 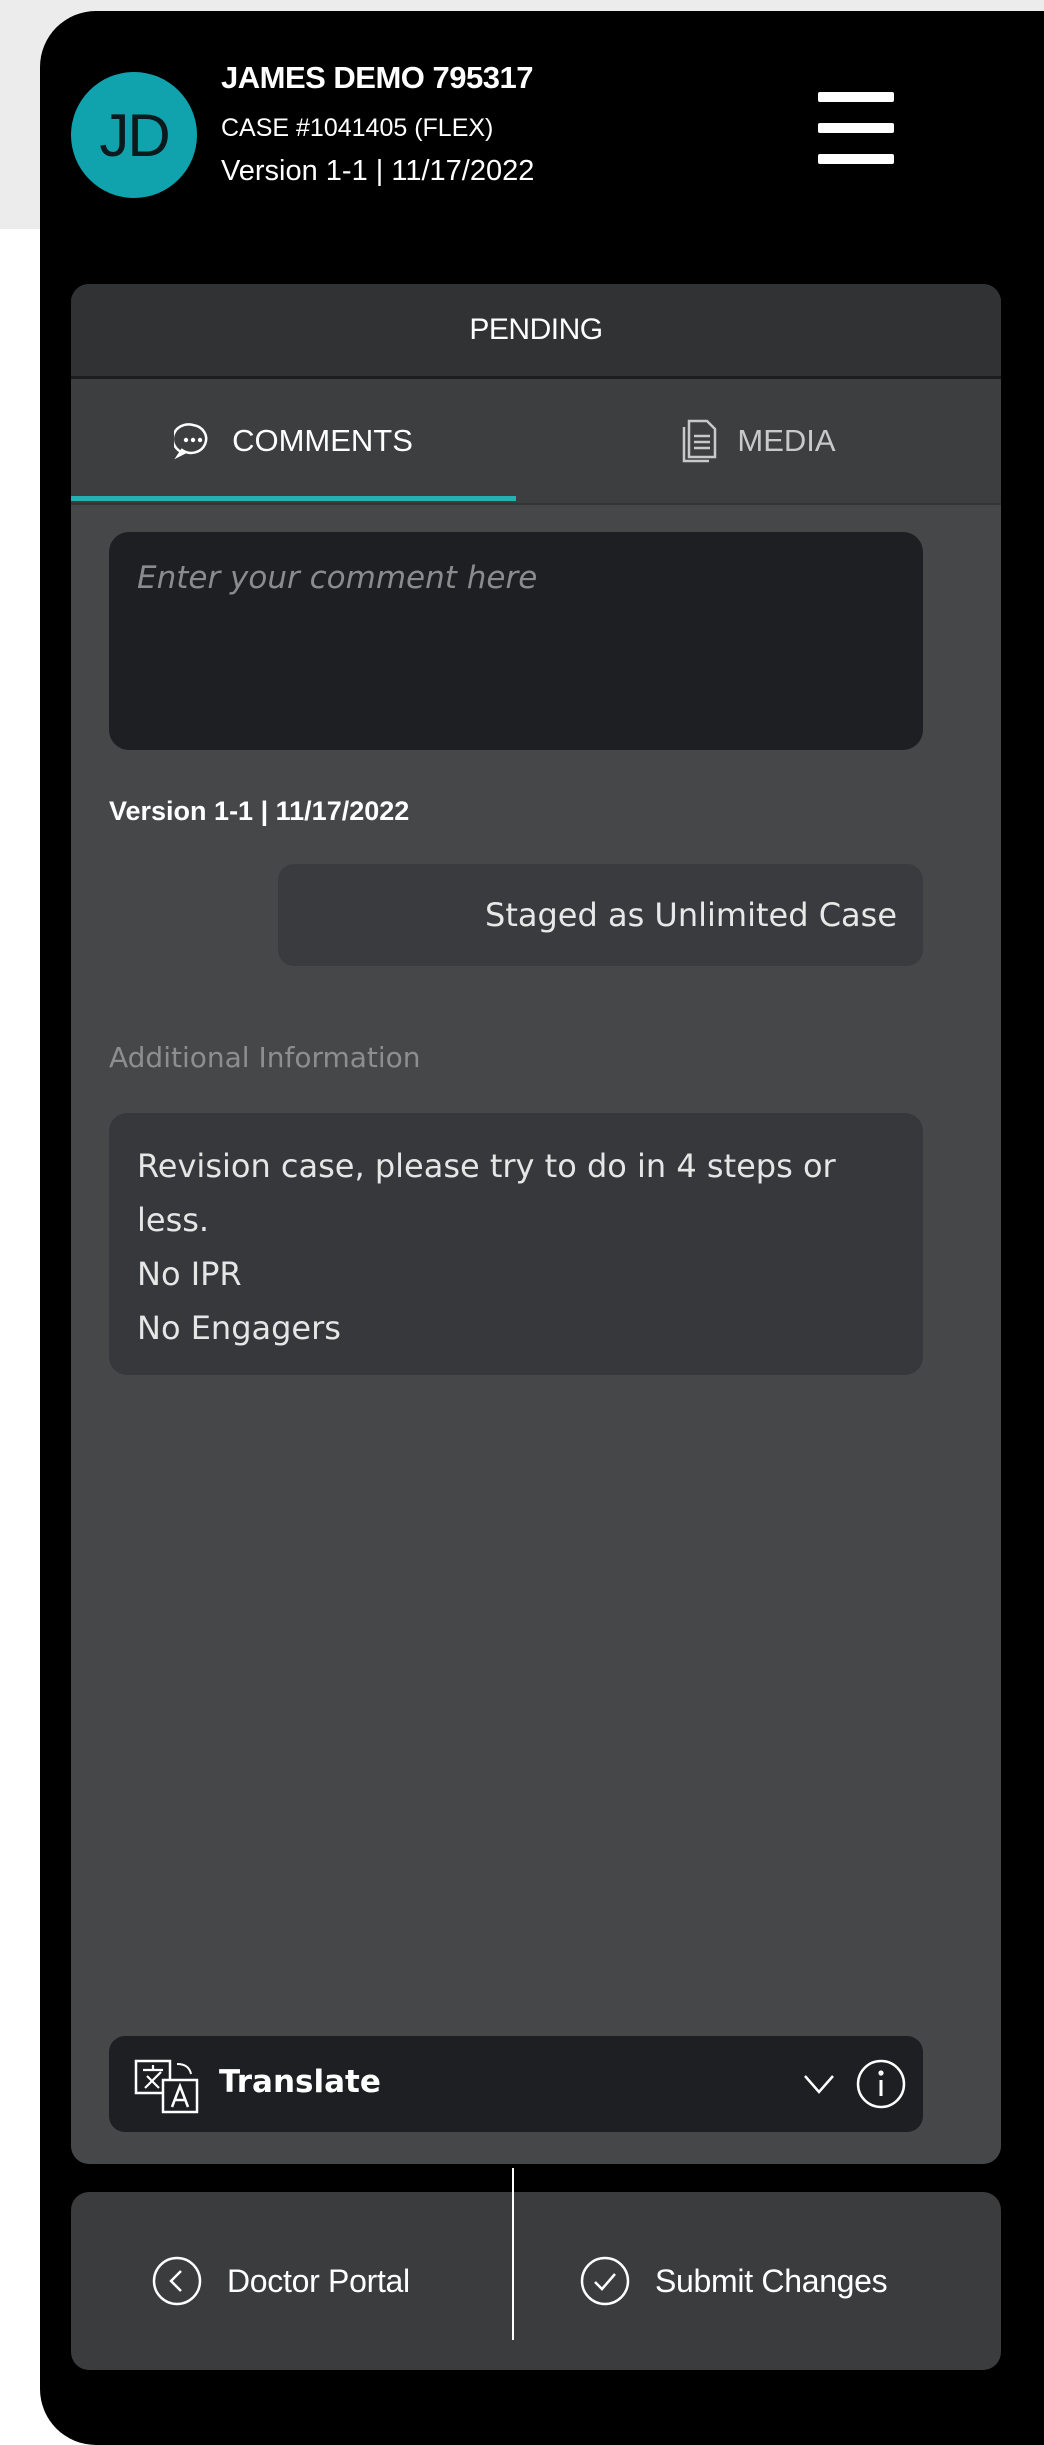 I want to click on case-number: CASE #1041405 (FLEX), so click(x=357, y=128).